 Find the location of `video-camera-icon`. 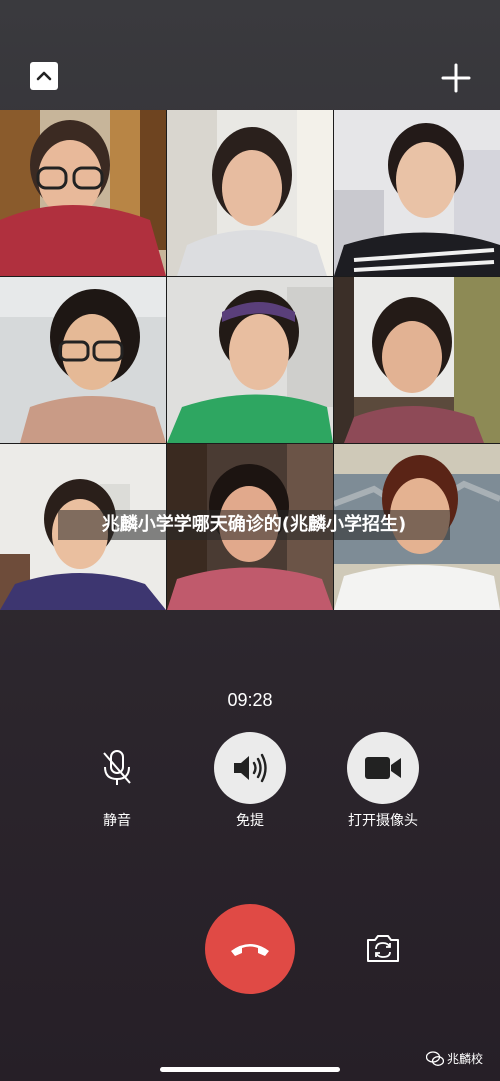

video-camera-icon is located at coordinates (383, 768).